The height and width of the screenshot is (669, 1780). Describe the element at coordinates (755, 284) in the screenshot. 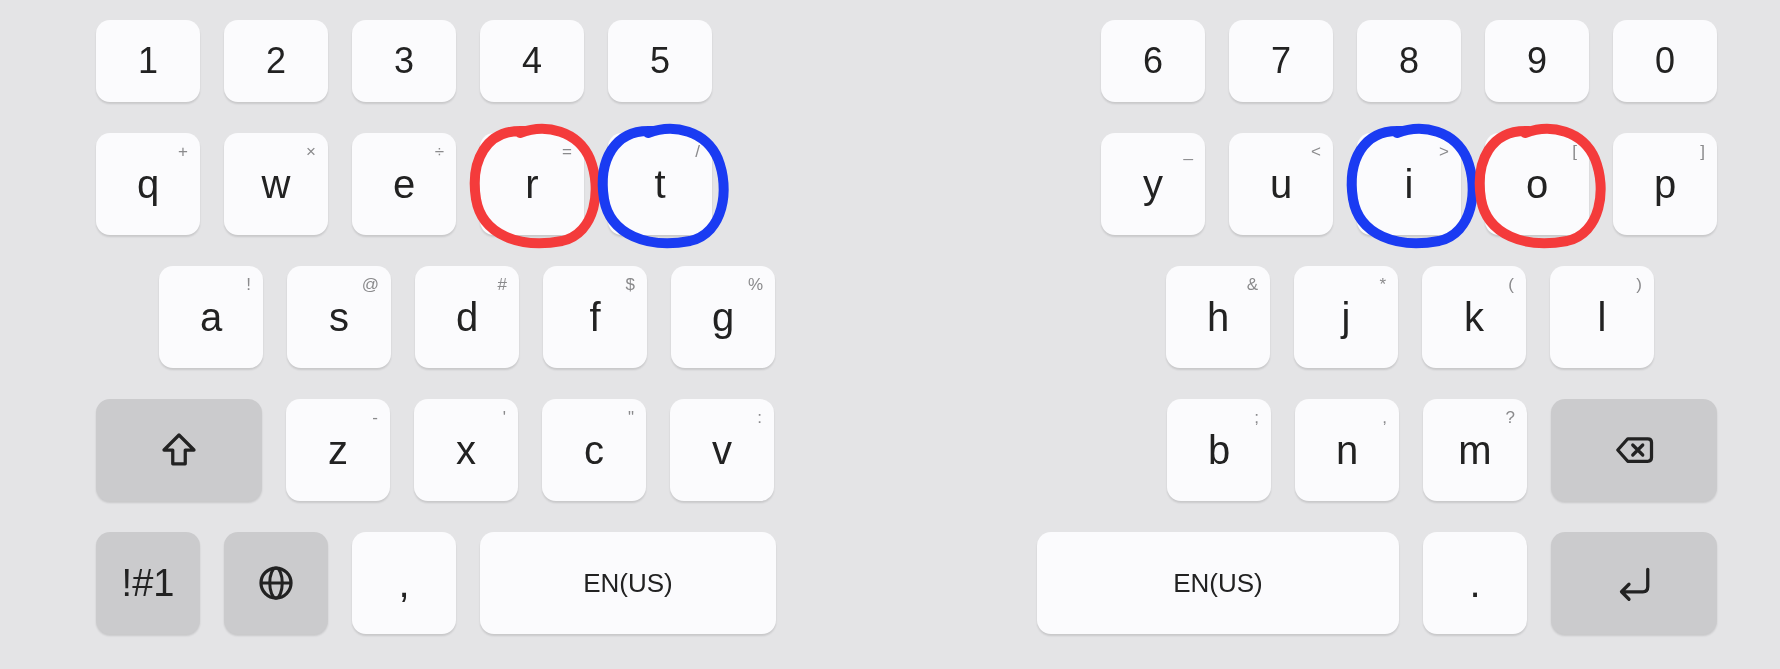

I see `key-hint: %` at that location.